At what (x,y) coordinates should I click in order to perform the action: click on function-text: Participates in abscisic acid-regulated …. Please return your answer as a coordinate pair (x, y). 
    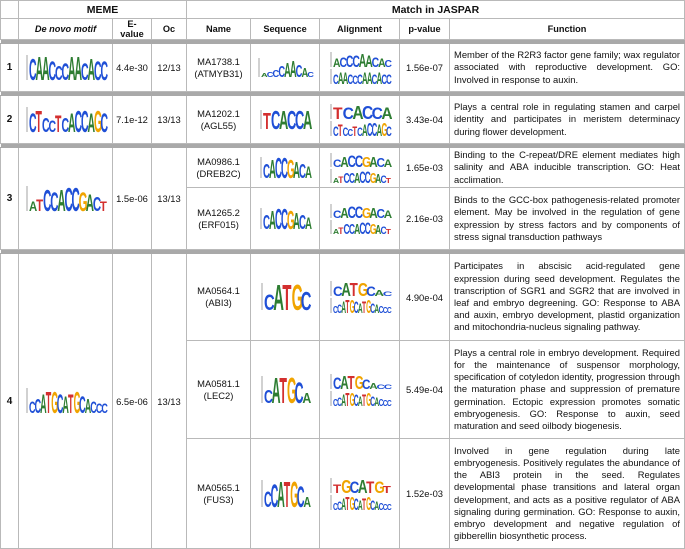
    Looking at the image, I should click on (567, 297).